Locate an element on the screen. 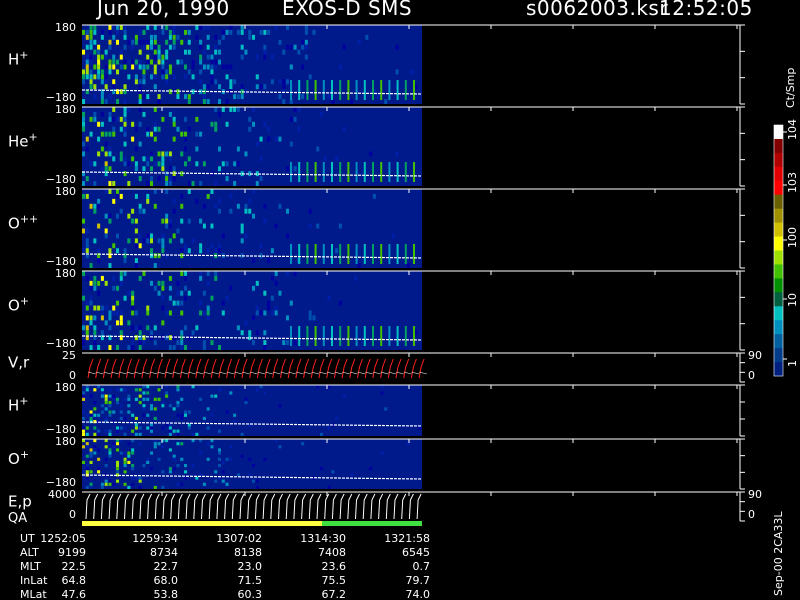 This screenshot has height=600, width=800. colorbar-tick-label: 103 is located at coordinates (792, 182).